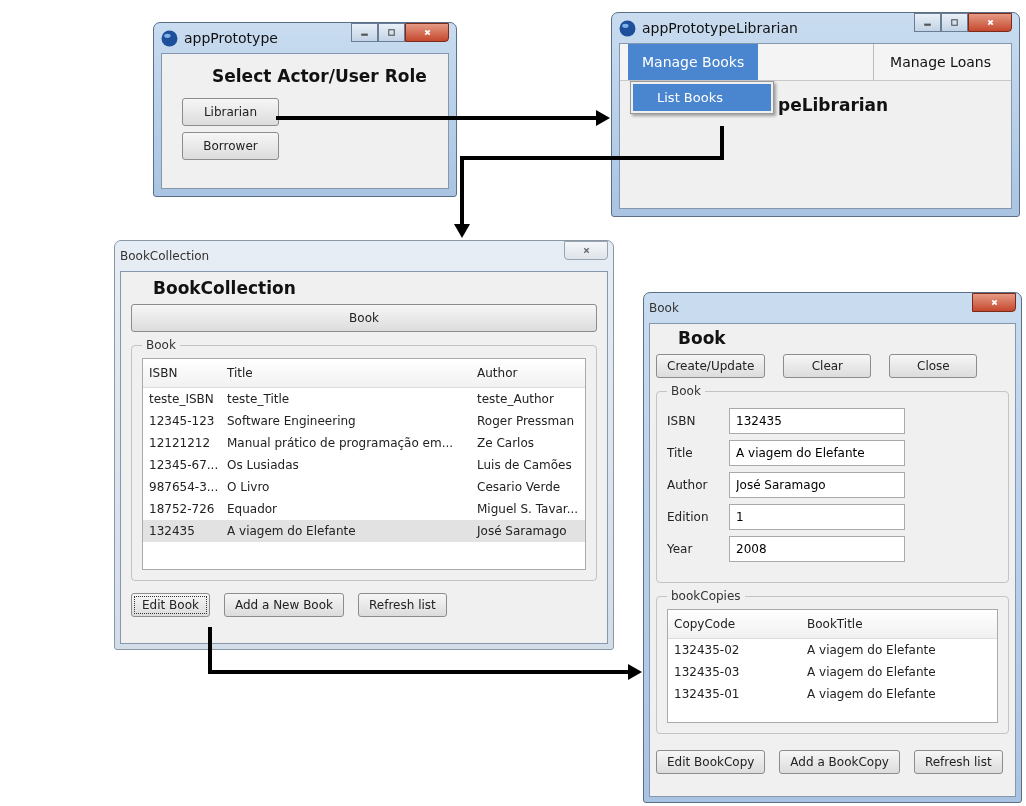 This screenshot has height=806, width=1026. What do you see at coordinates (528, 373) in the screenshot?
I see `column-header: Author` at bounding box center [528, 373].